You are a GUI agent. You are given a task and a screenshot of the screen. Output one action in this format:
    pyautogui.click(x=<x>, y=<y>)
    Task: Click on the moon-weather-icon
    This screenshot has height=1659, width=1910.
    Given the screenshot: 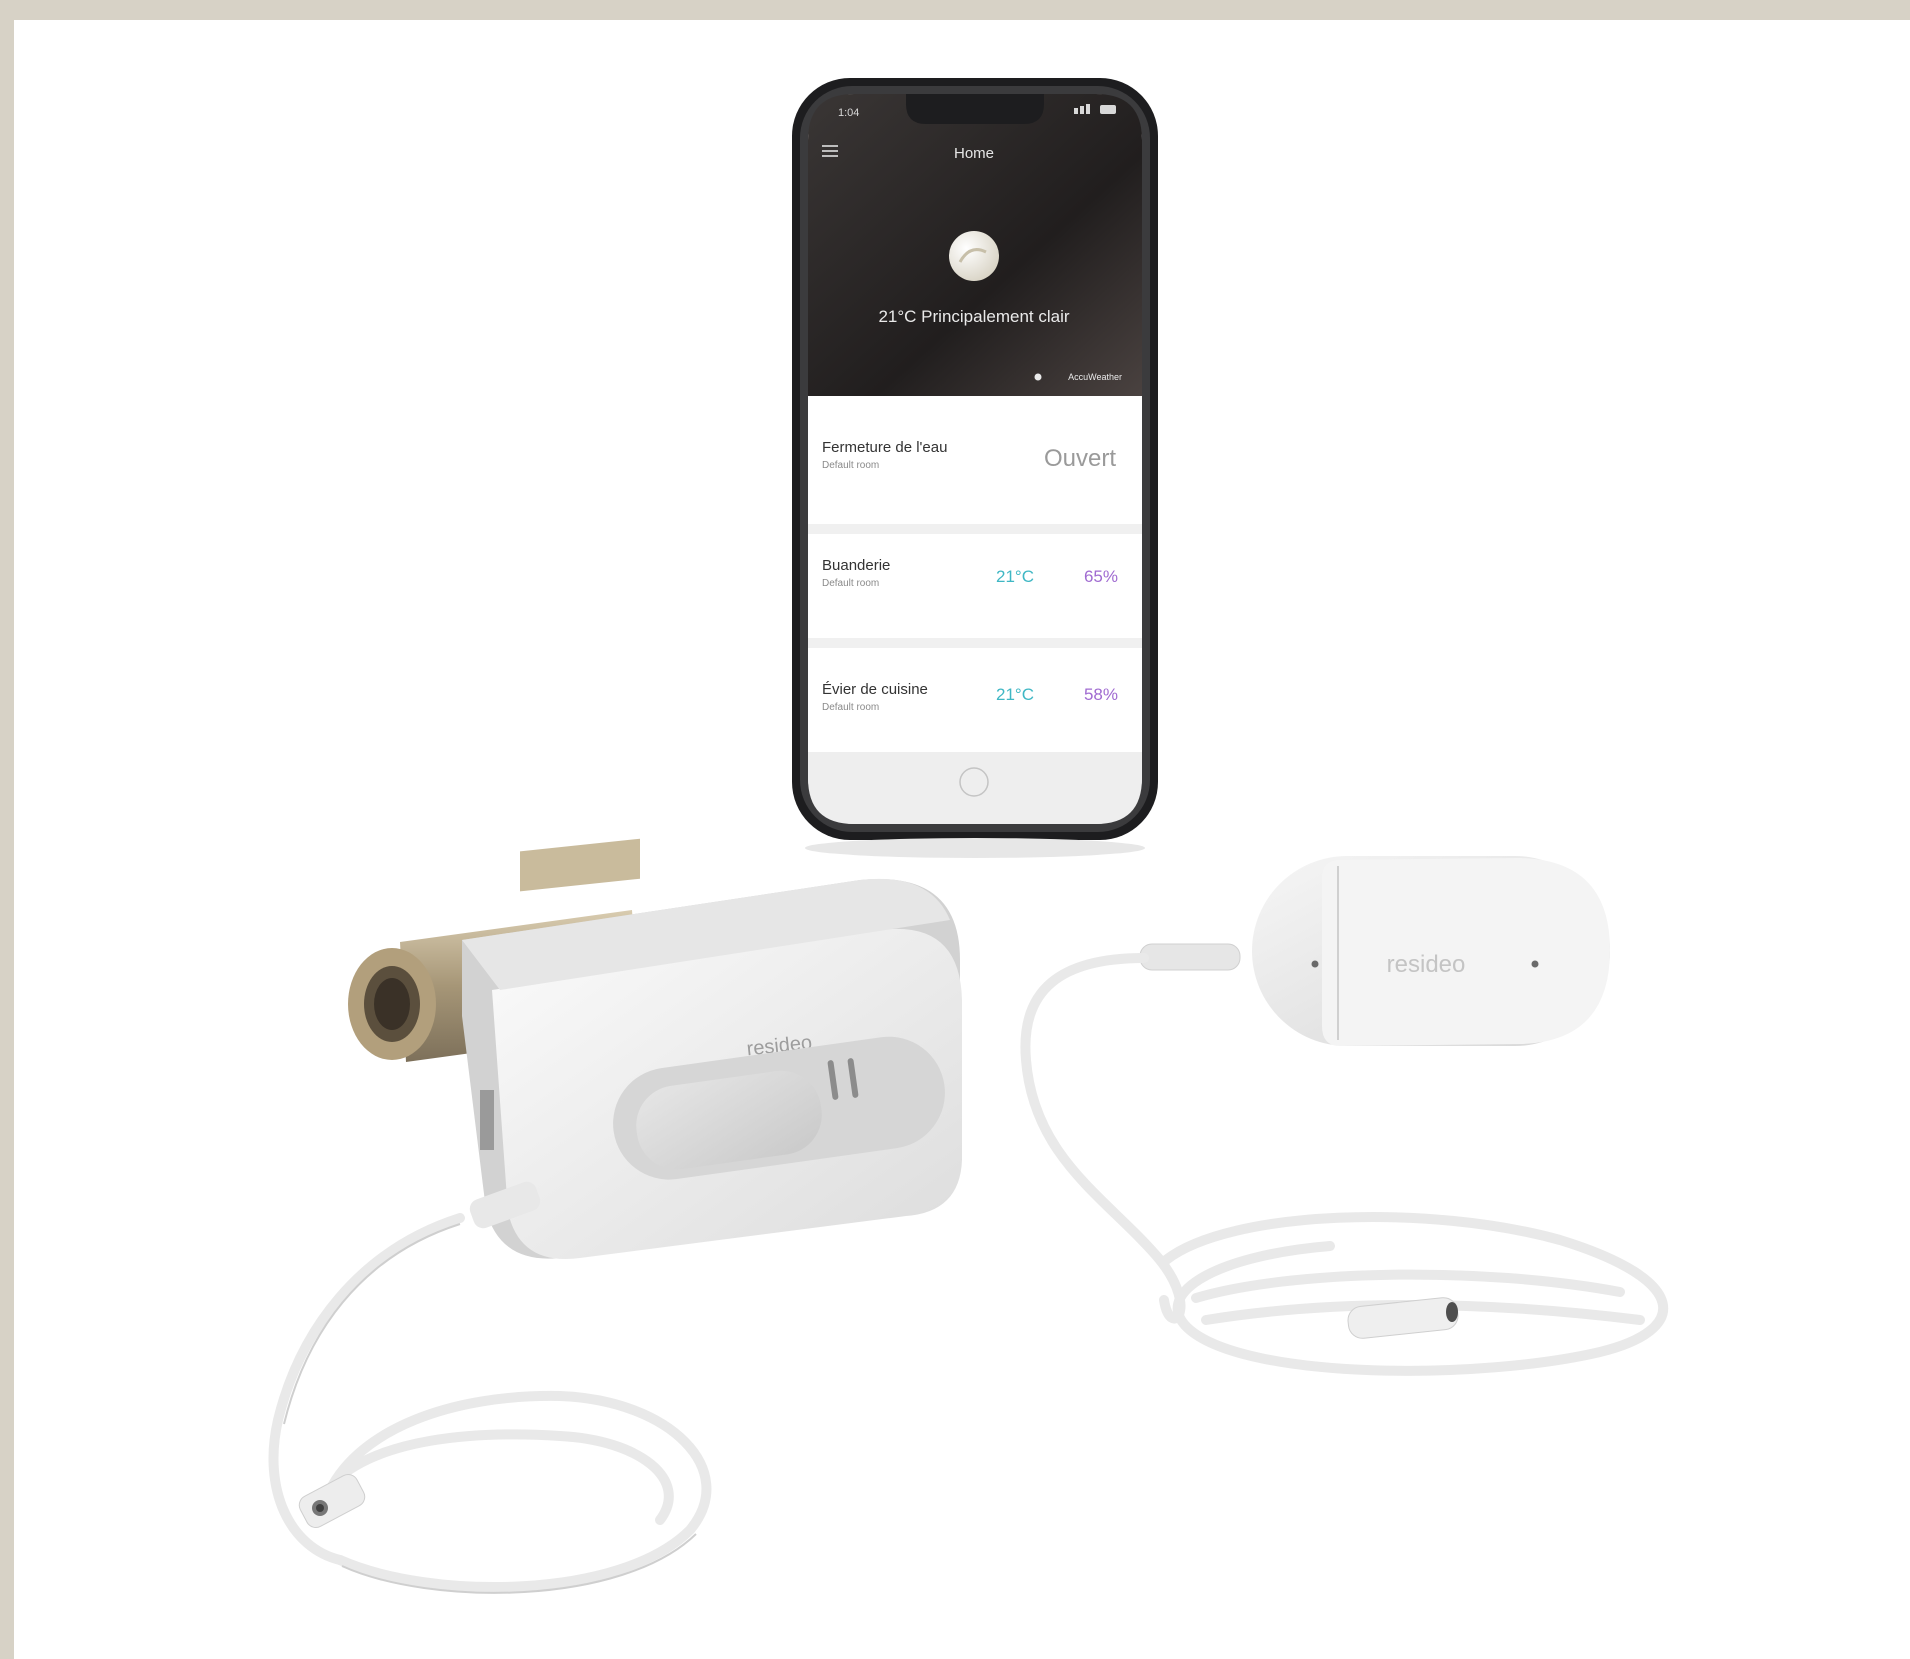 What is the action you would take?
    pyautogui.click(x=974, y=256)
    